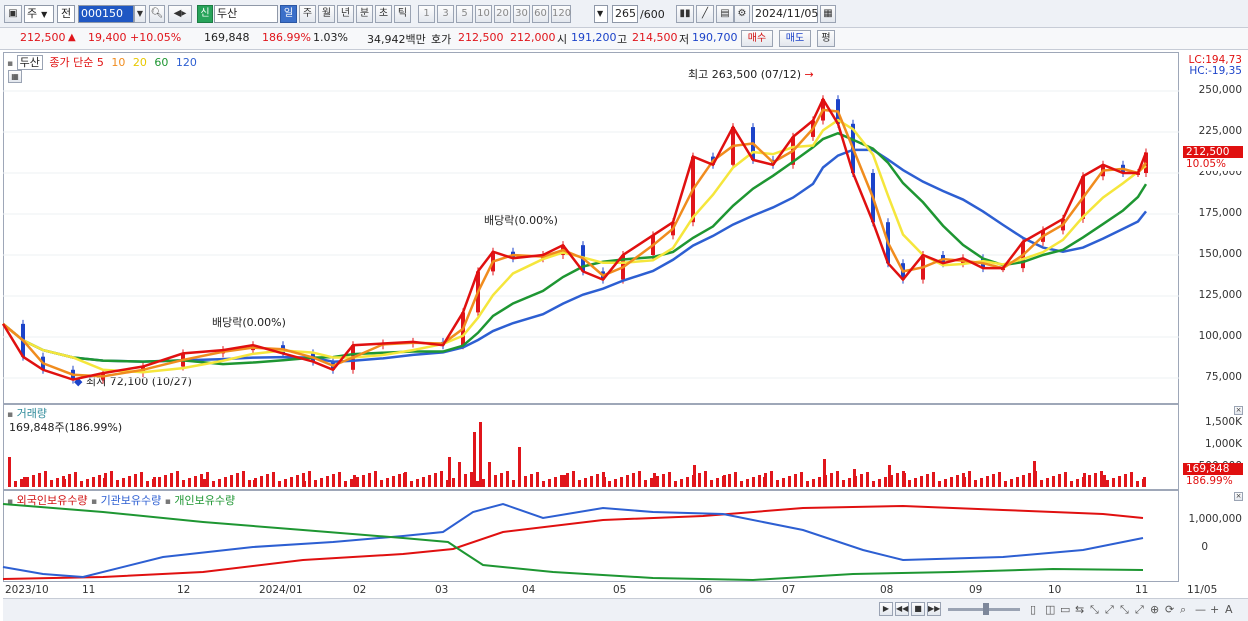 The width and height of the screenshot is (1248, 621). Describe the element at coordinates (44, 14) in the screenshot. I see `chevron-down-icon: ▼` at that location.